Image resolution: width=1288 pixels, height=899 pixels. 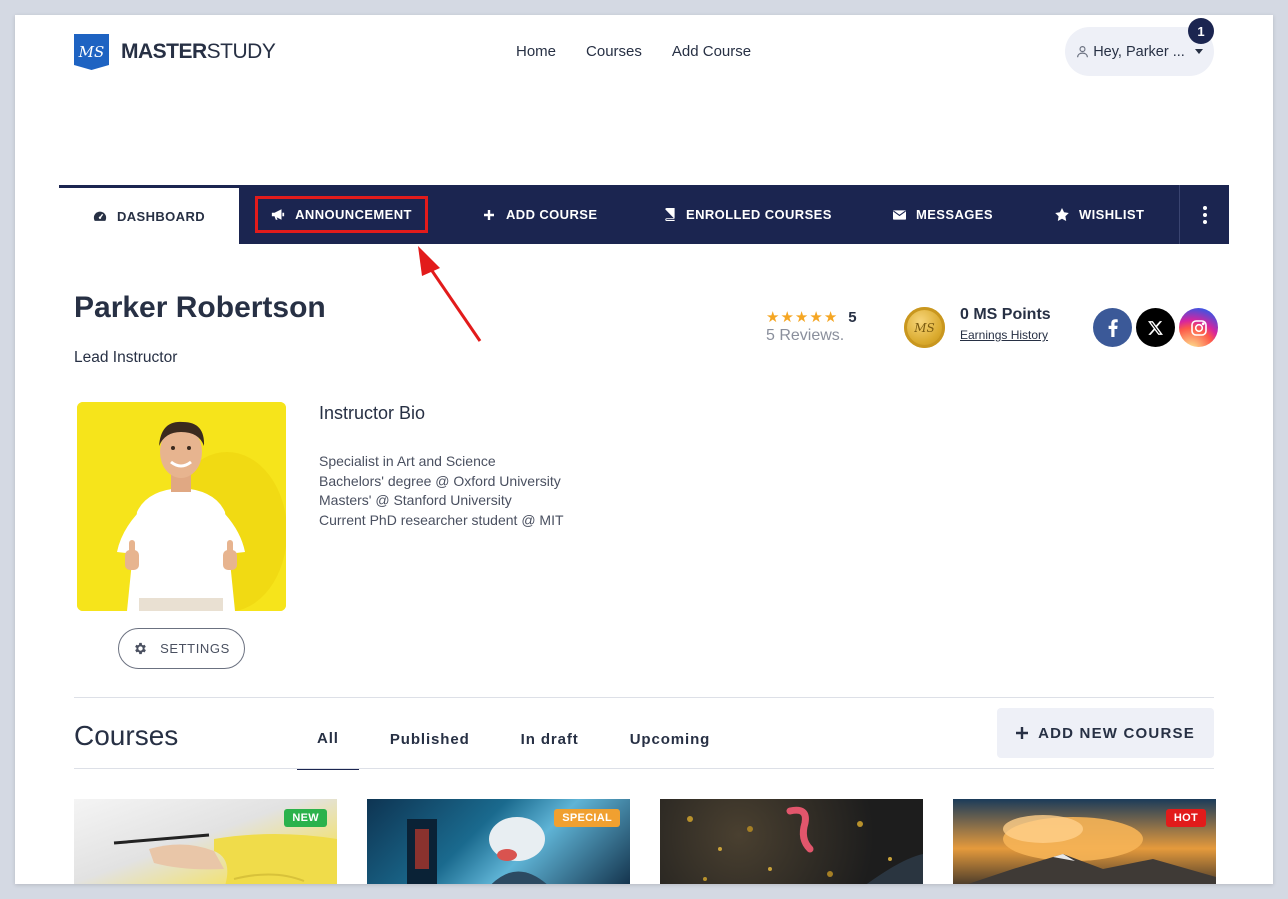 What do you see at coordinates (1005, 335) in the screenshot?
I see `earnings-history-link: Earnings History` at bounding box center [1005, 335].